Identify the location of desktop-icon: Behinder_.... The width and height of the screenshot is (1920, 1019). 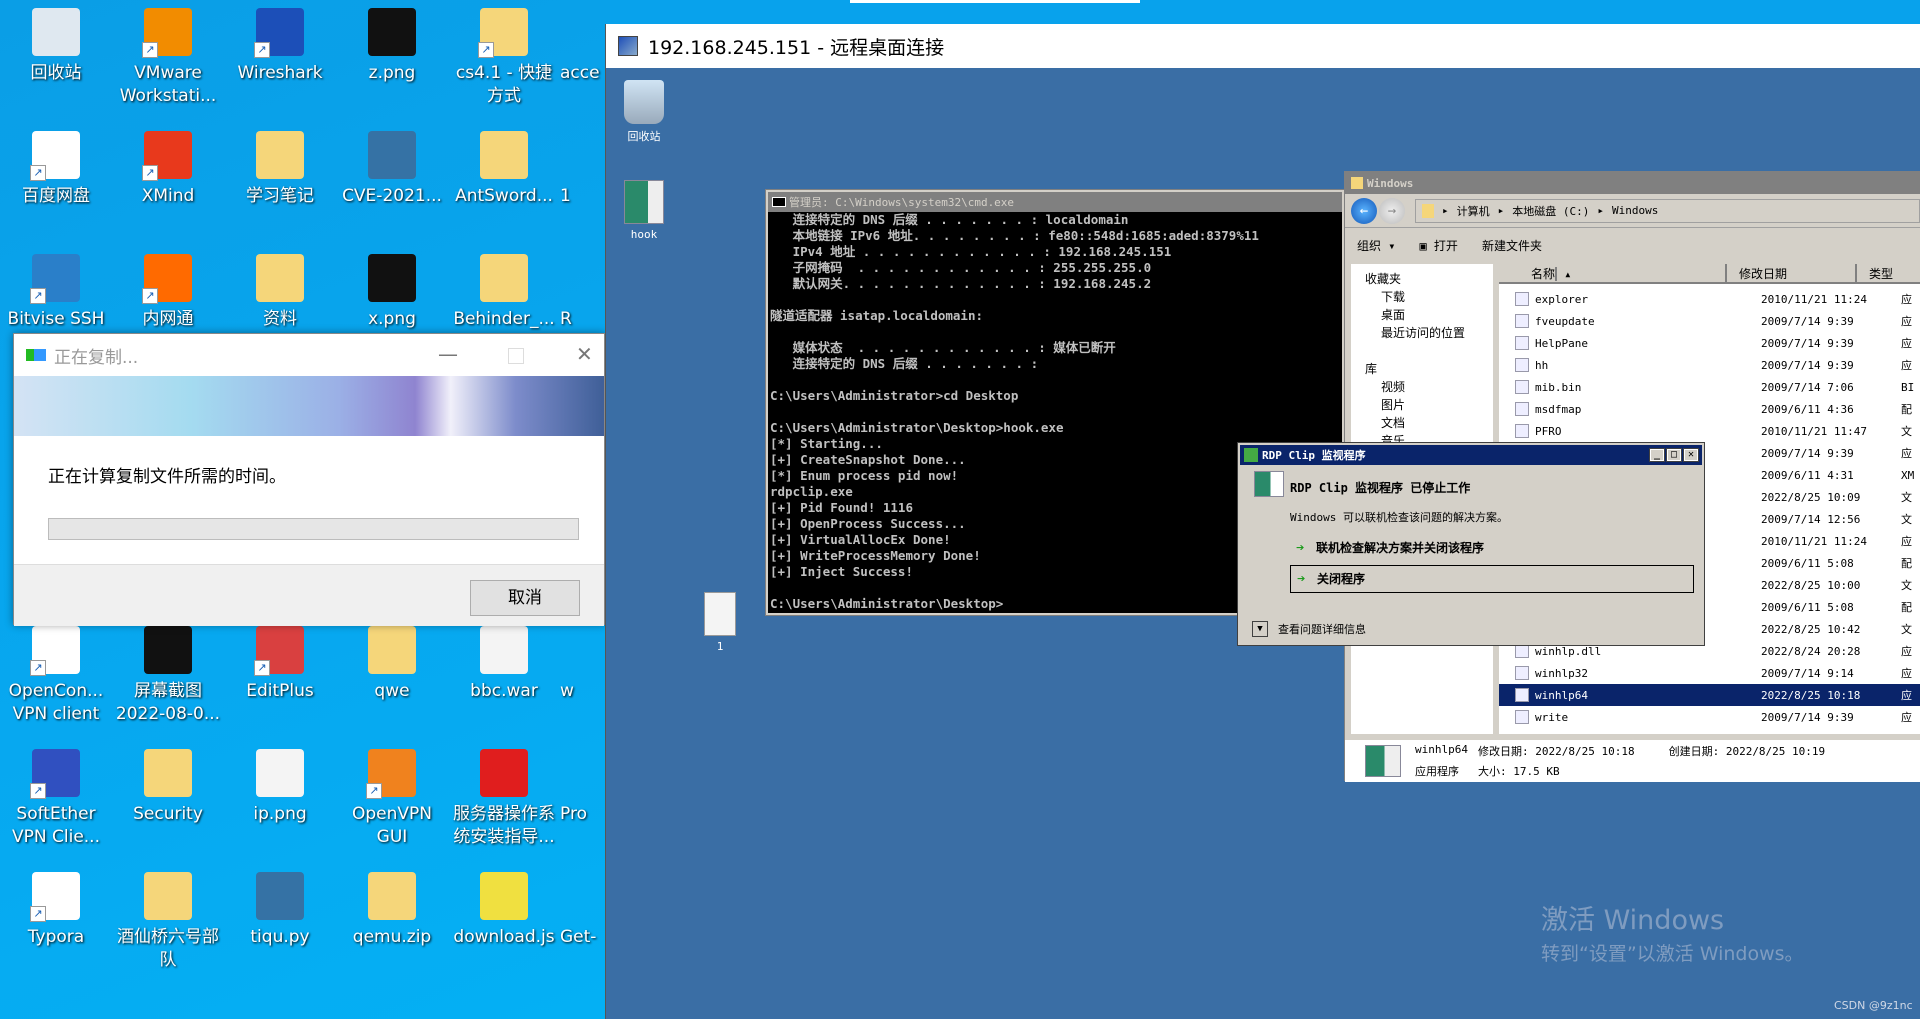
(504, 292).